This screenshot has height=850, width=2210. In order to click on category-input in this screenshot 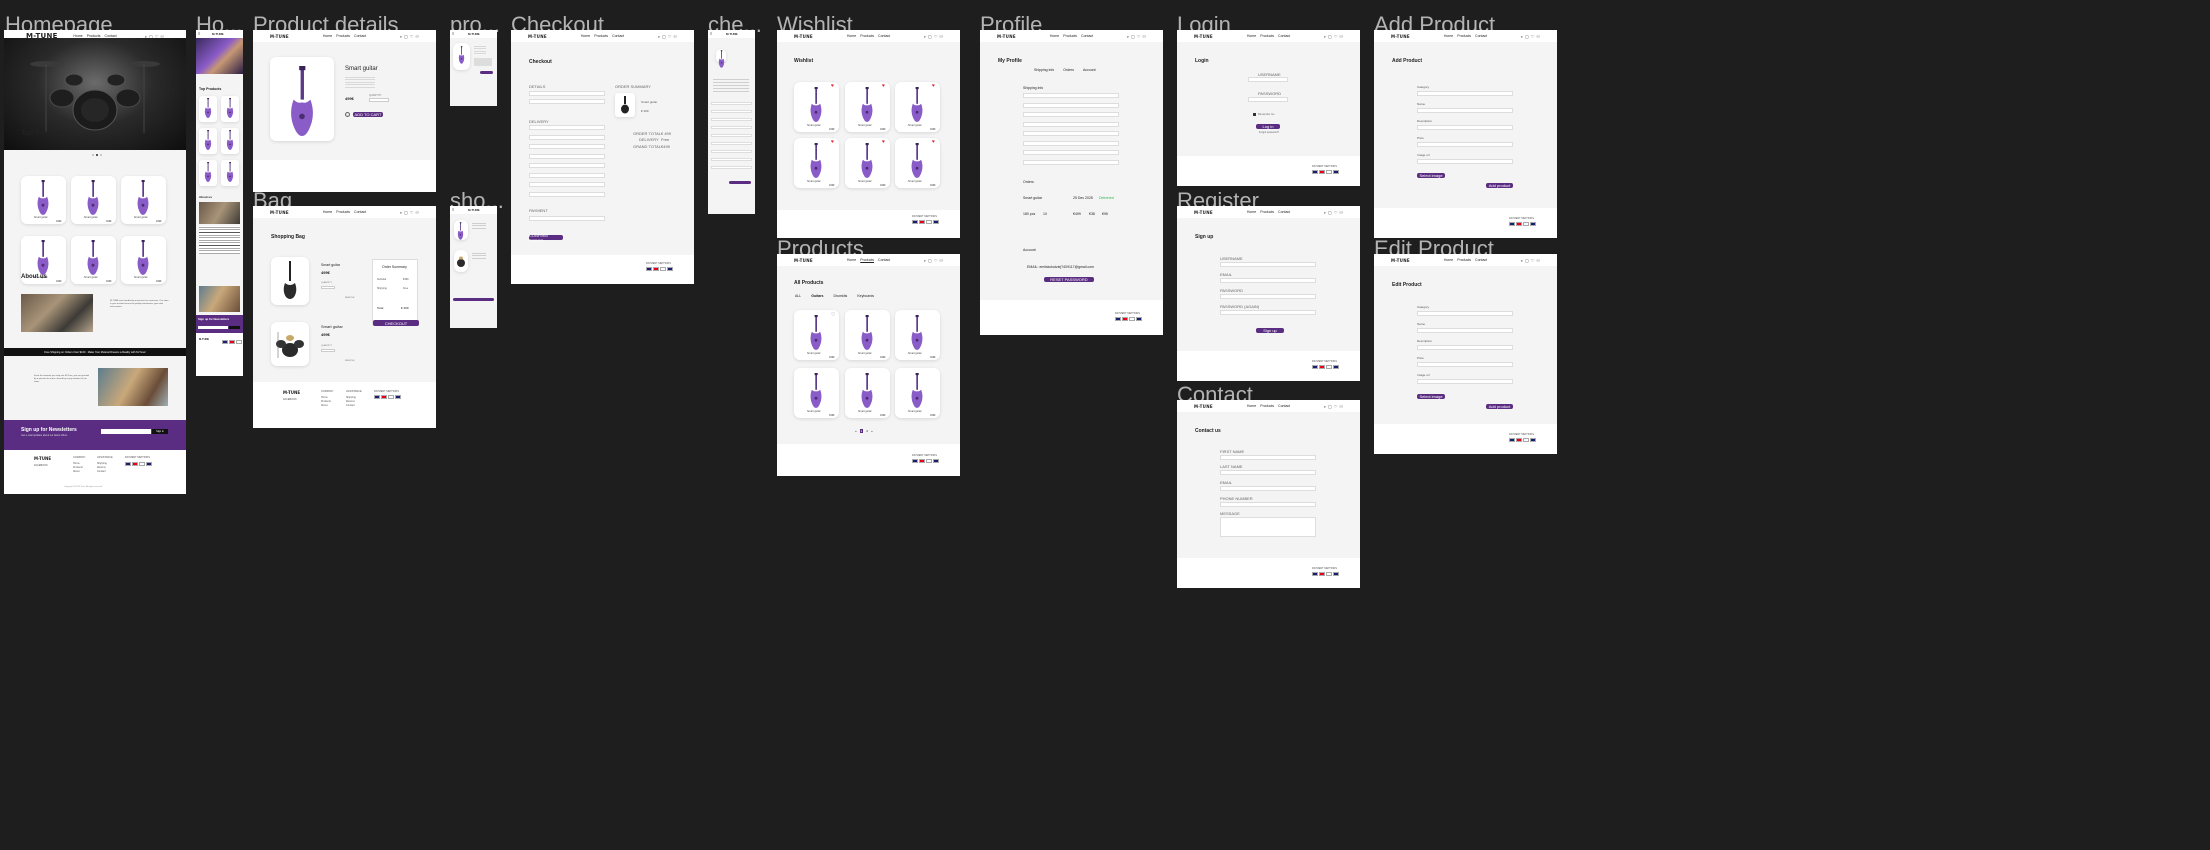, I will do `click(1465, 93)`.